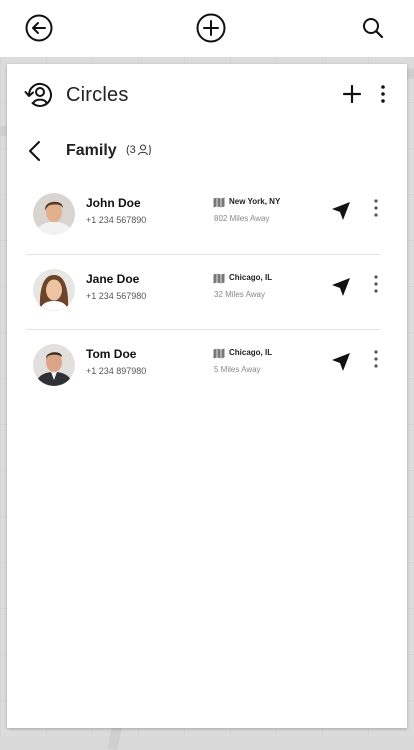 This screenshot has height=750, width=414. I want to click on circle-plus-icon, so click(211, 28).